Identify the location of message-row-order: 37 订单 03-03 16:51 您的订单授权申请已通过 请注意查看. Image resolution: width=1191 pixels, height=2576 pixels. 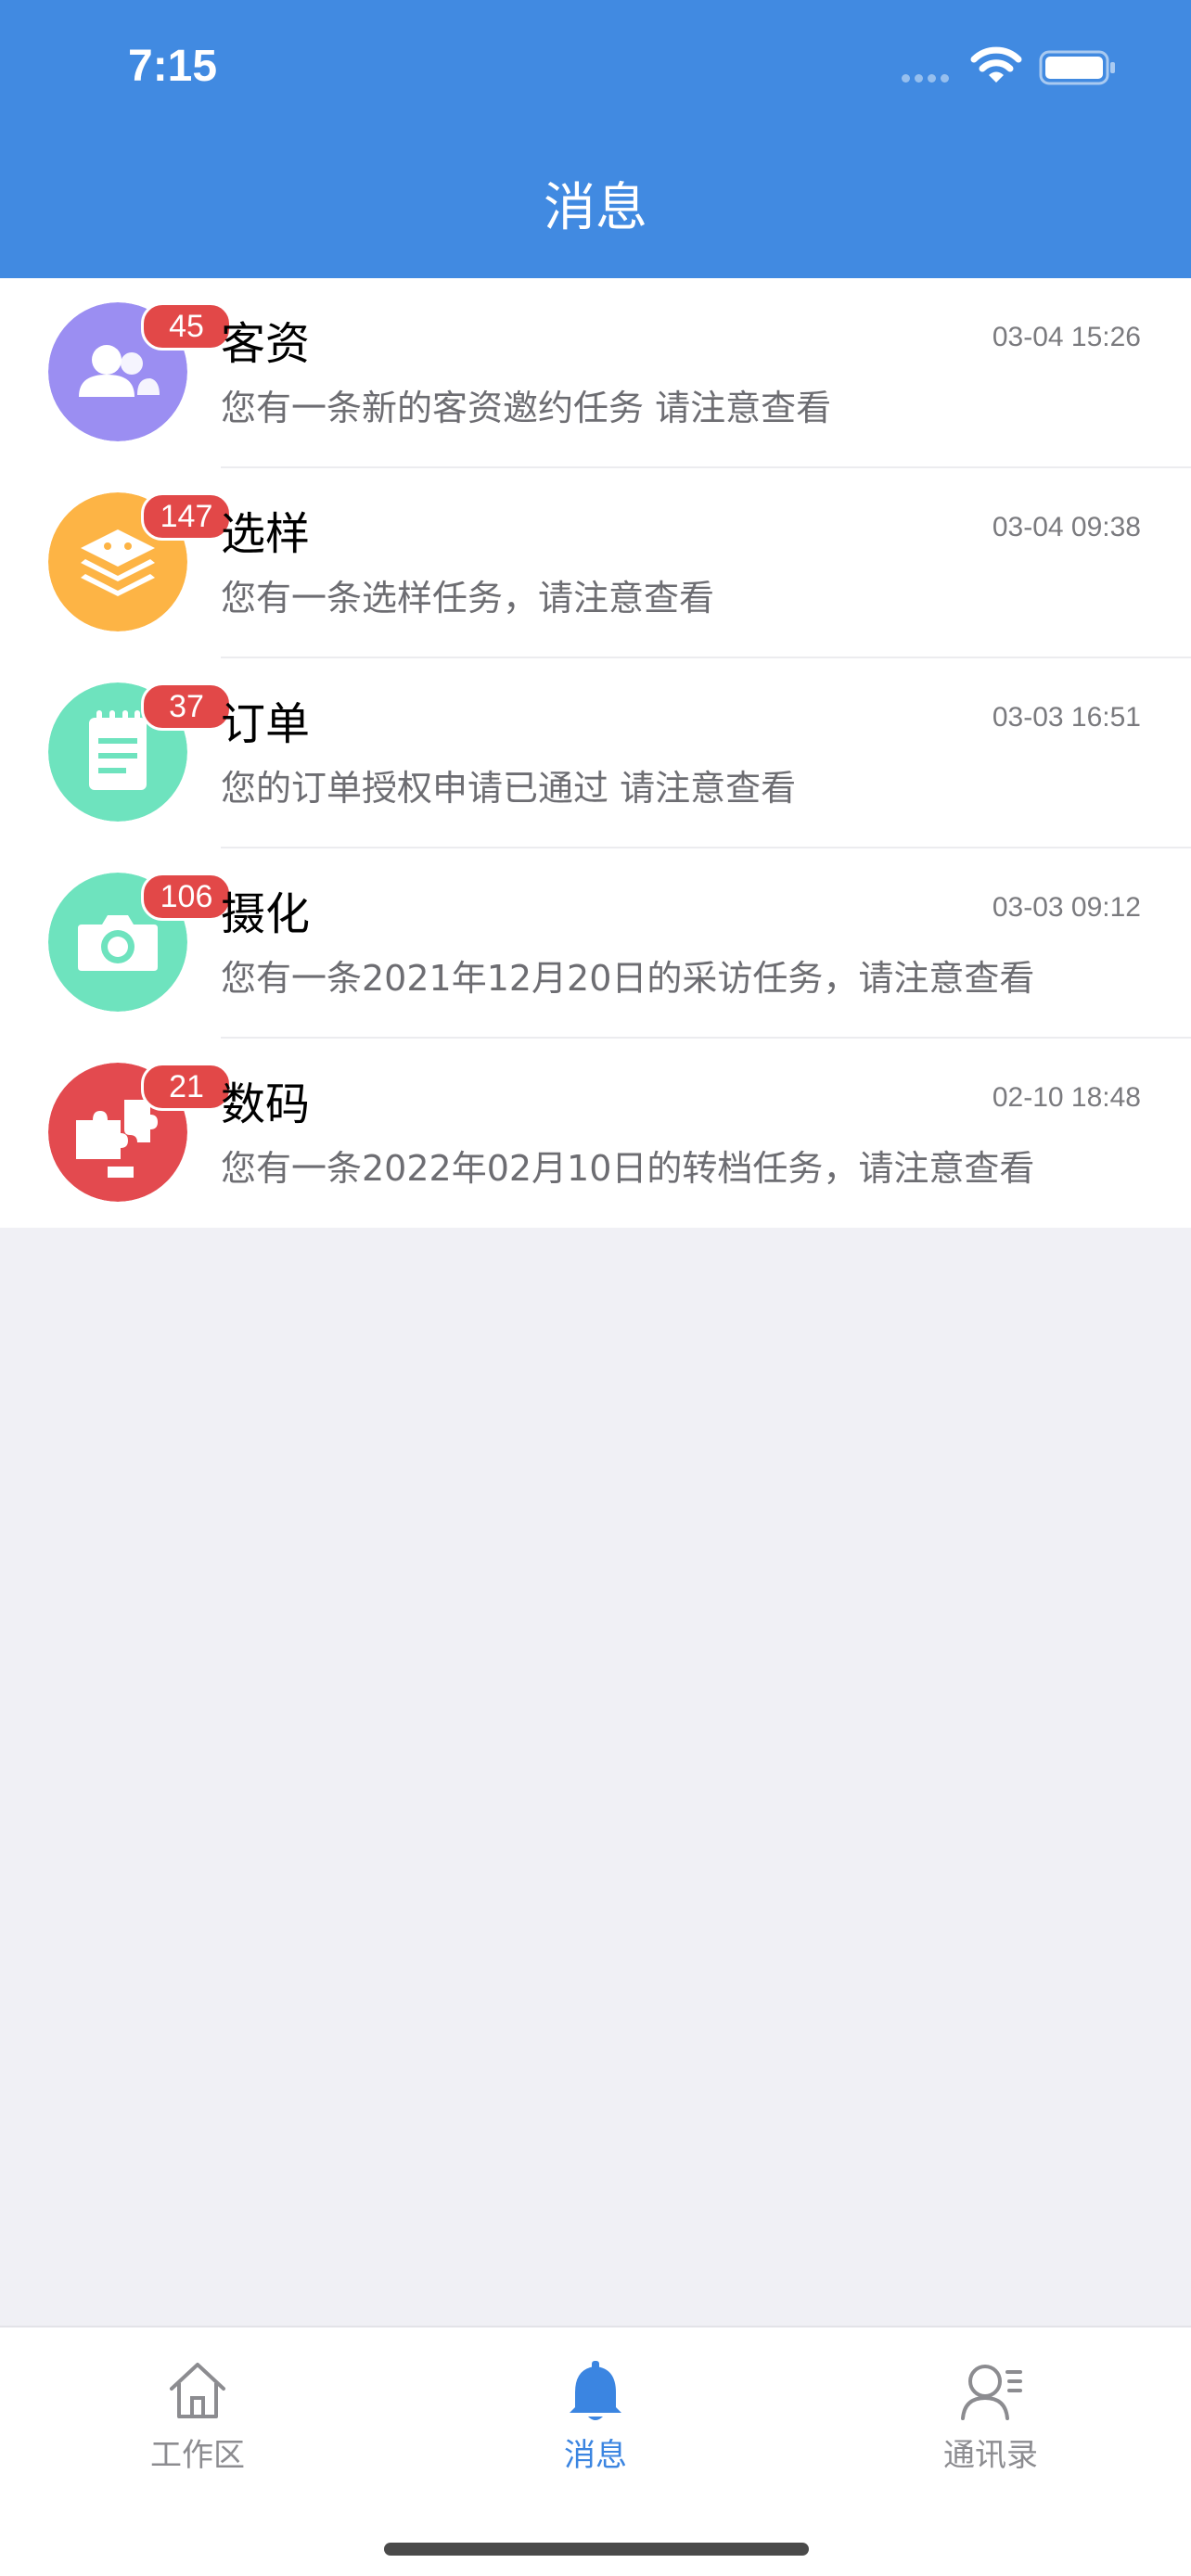
(595, 753).